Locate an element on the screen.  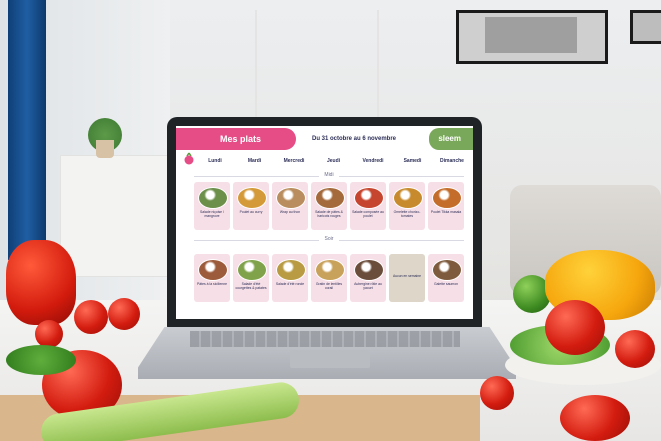
meal-label: Aucun en semaine is located at coordinates (407, 276).